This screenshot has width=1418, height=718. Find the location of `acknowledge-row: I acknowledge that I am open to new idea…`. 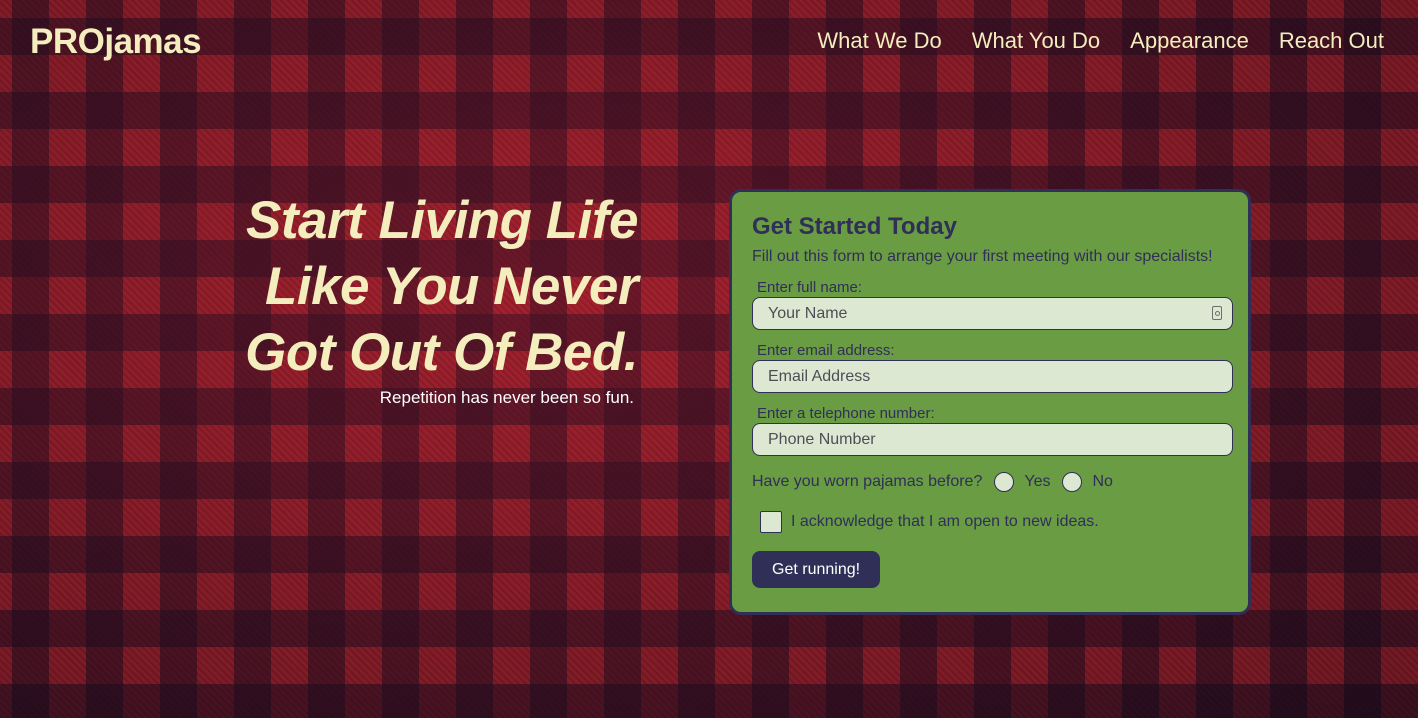

acknowledge-row: I acknowledge that I am open to new idea… is located at coordinates (990, 522).